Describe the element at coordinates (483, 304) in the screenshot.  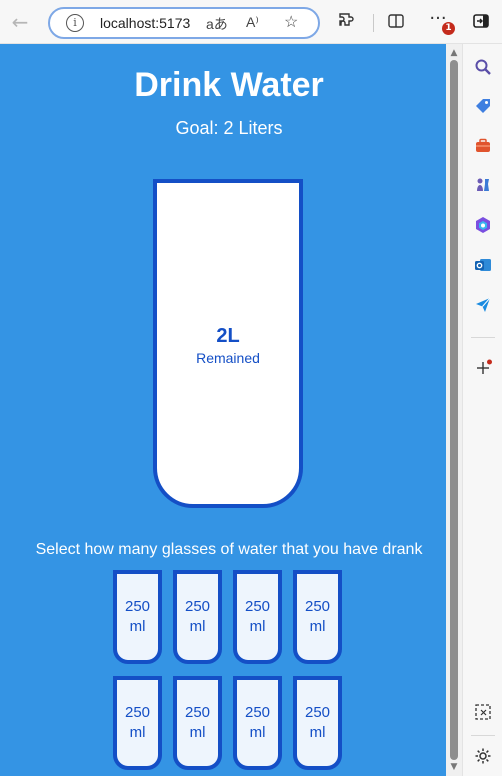
I see `send-icon` at that location.